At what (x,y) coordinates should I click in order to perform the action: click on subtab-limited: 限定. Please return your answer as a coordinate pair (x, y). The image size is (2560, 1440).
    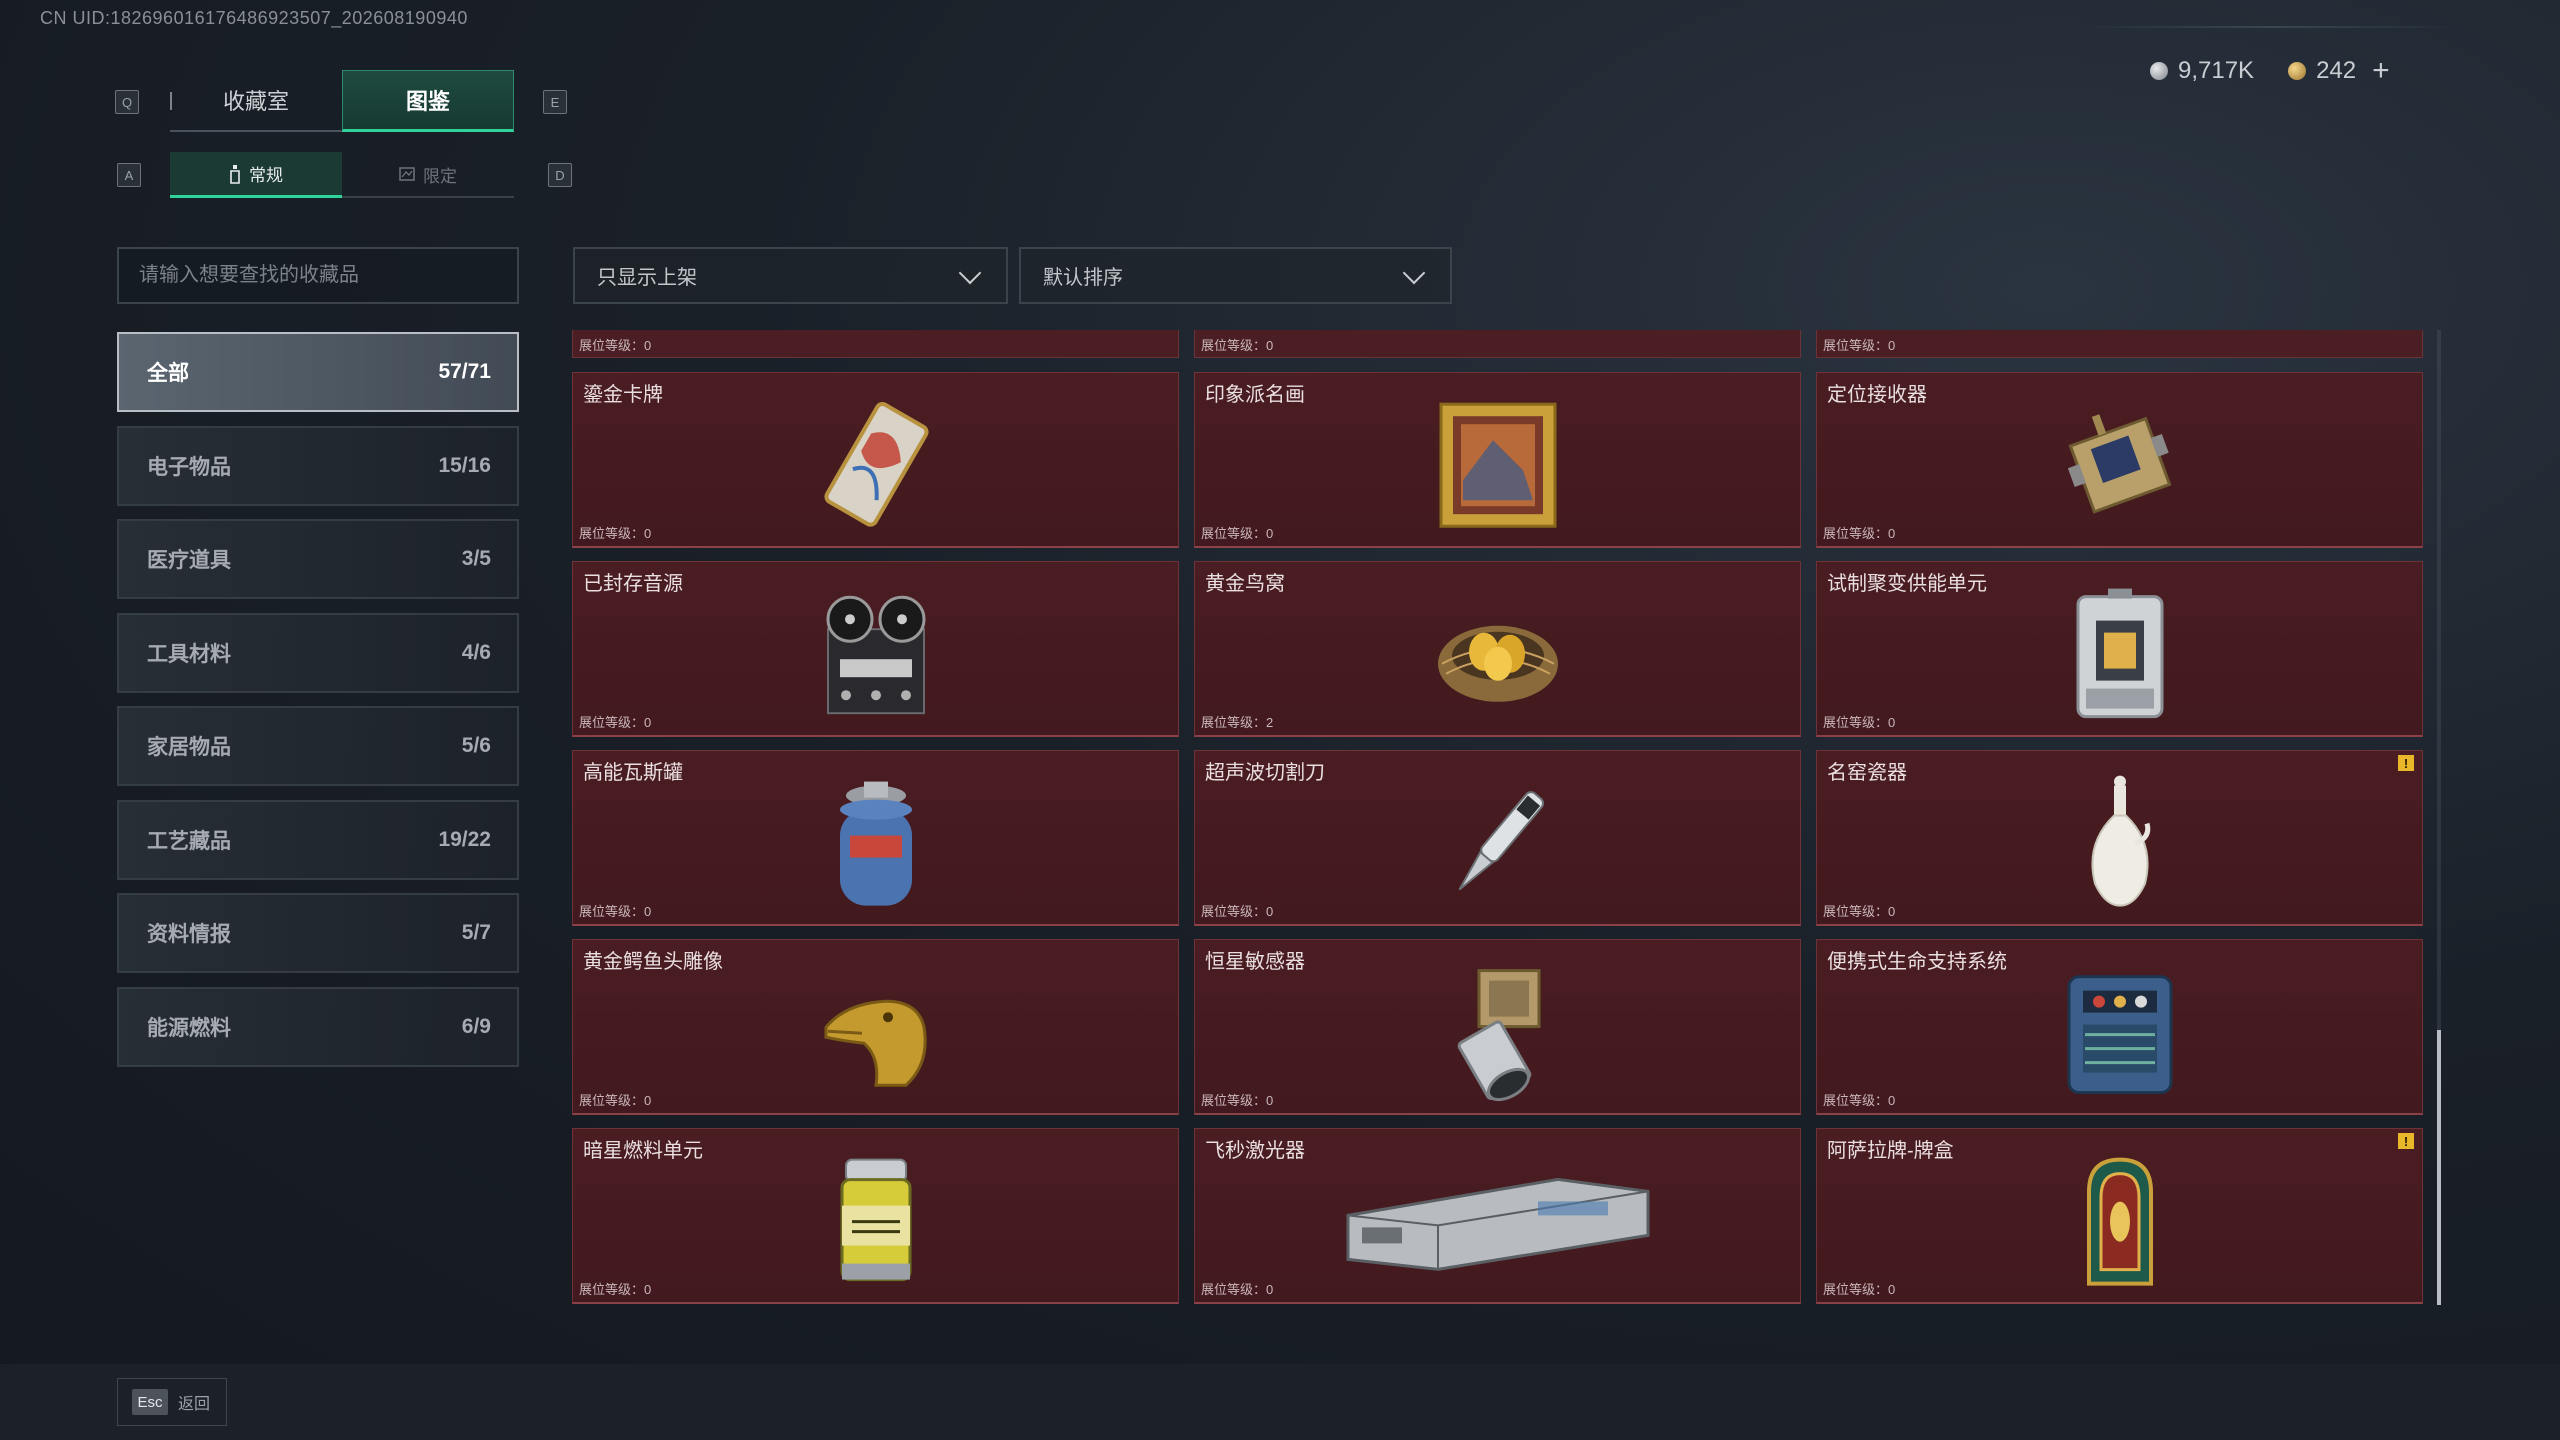
    Looking at the image, I should click on (428, 175).